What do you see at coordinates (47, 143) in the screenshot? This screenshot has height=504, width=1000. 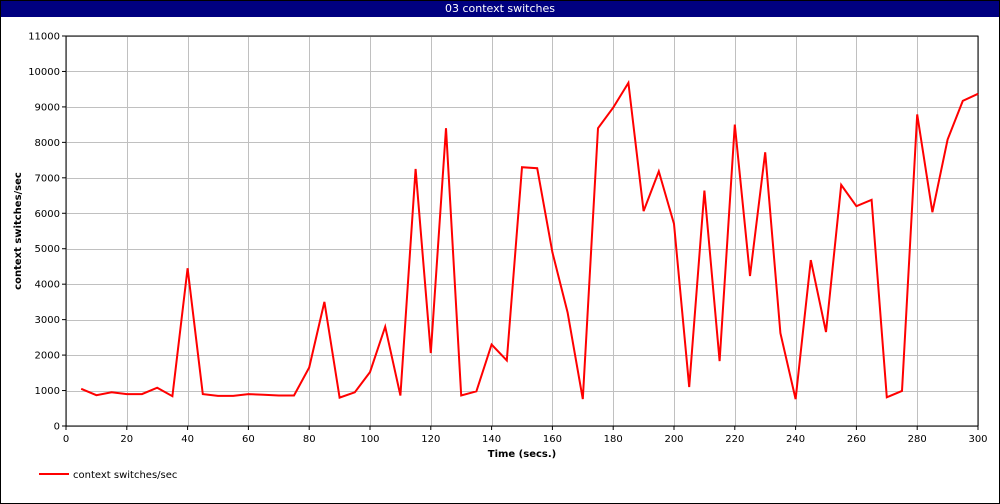 I see `y-tick-label: 8000` at bounding box center [47, 143].